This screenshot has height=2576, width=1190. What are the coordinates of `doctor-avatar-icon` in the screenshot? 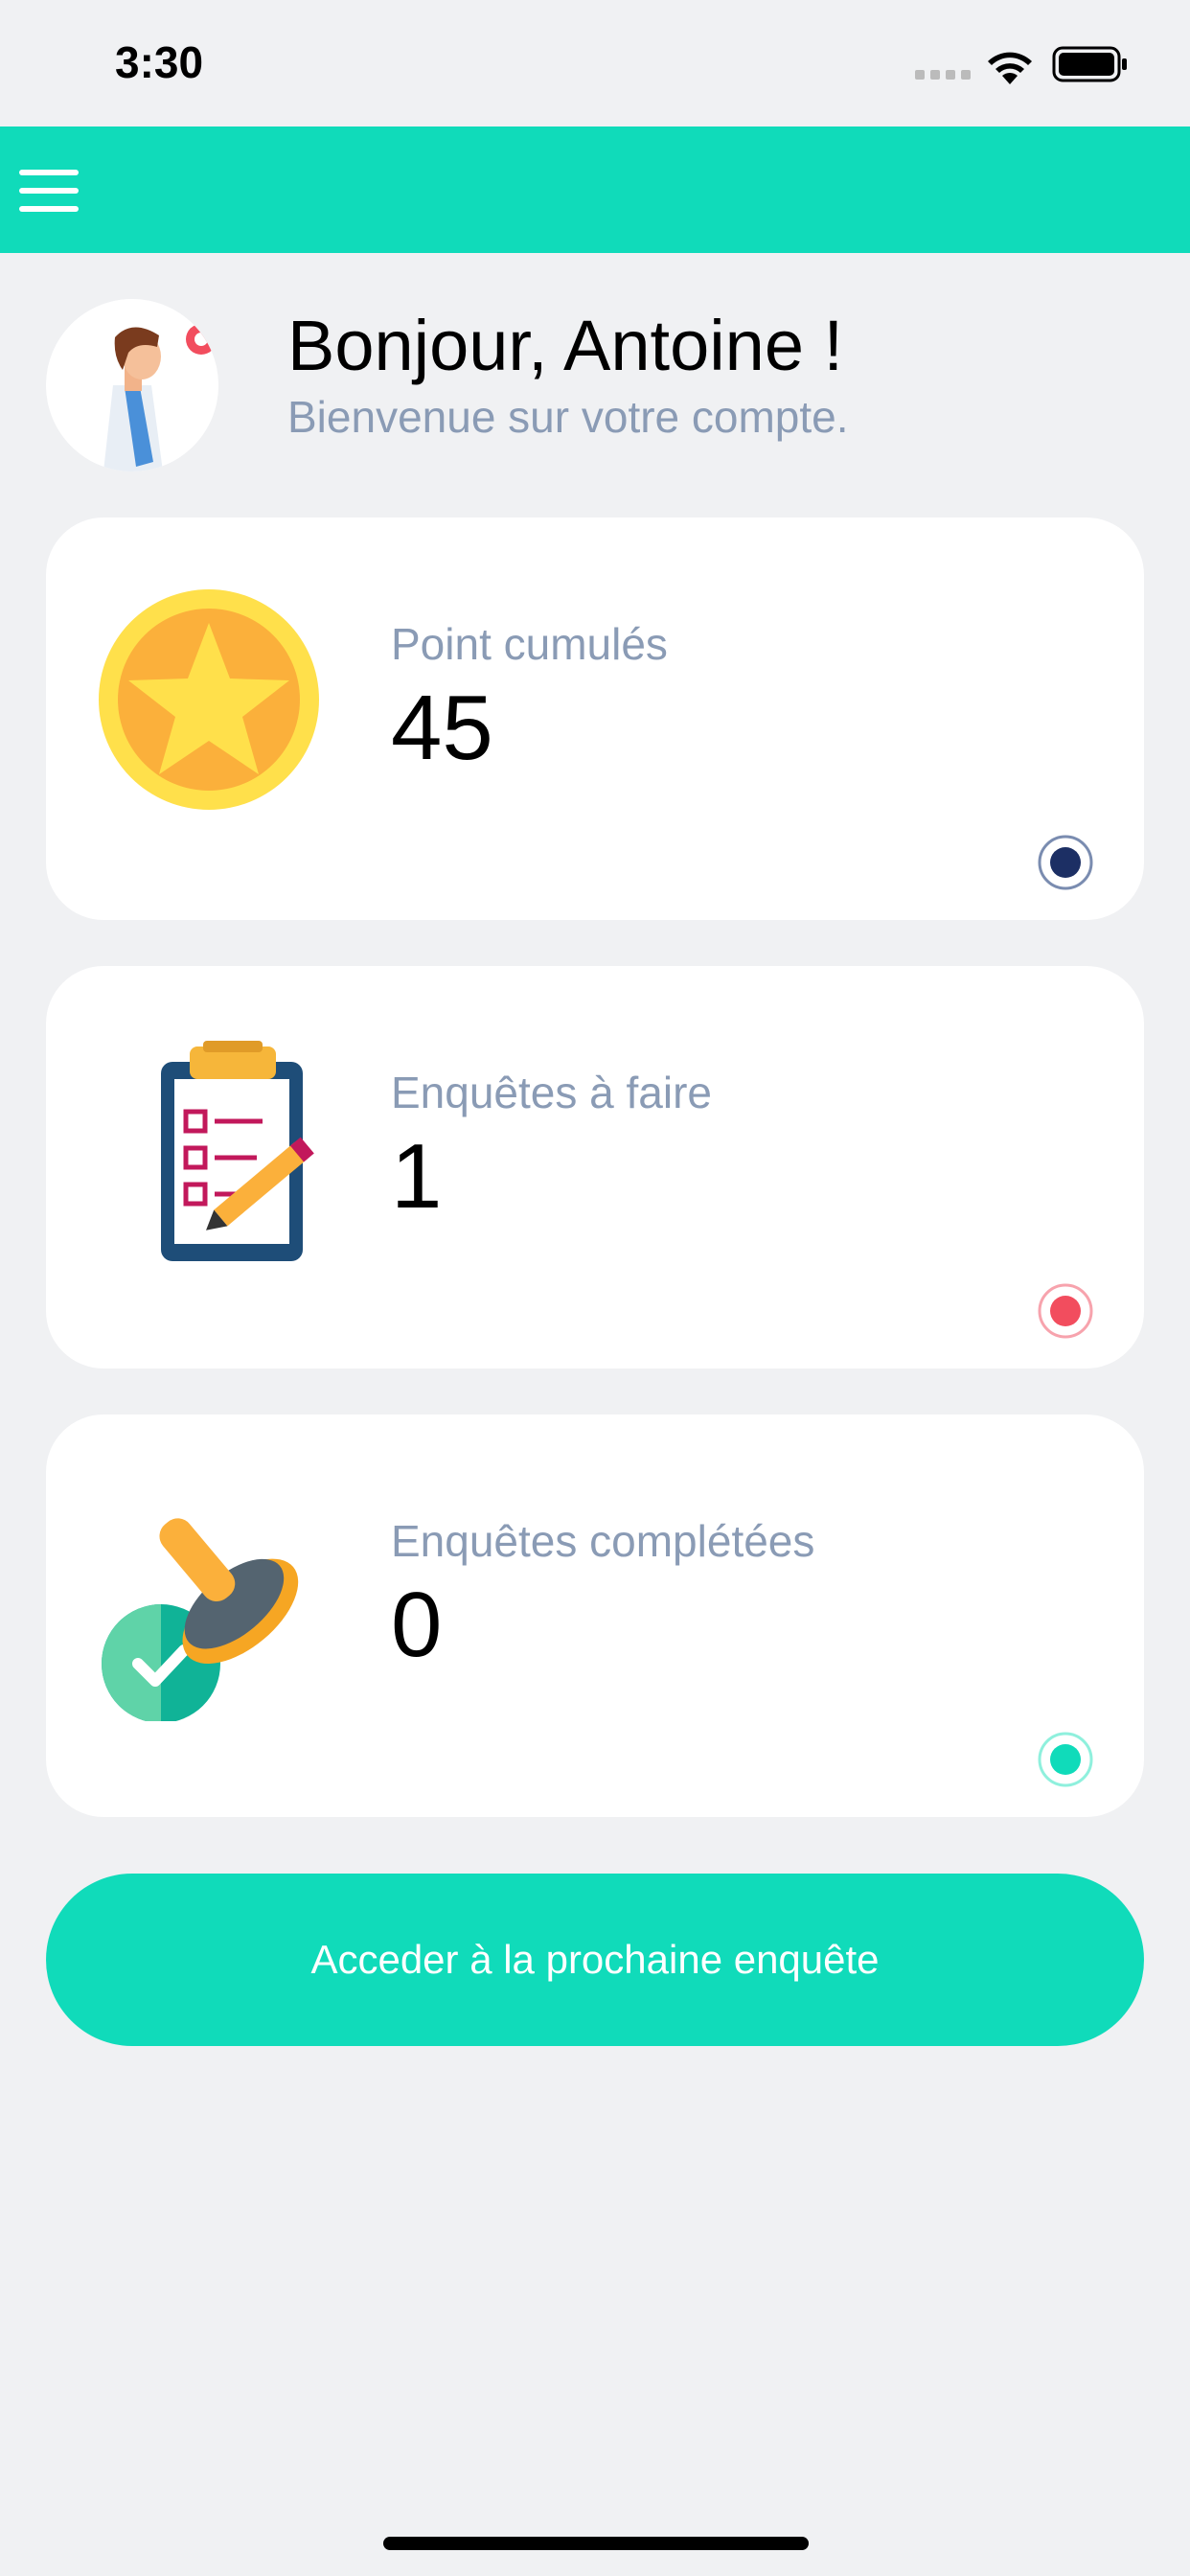 It's located at (132, 385).